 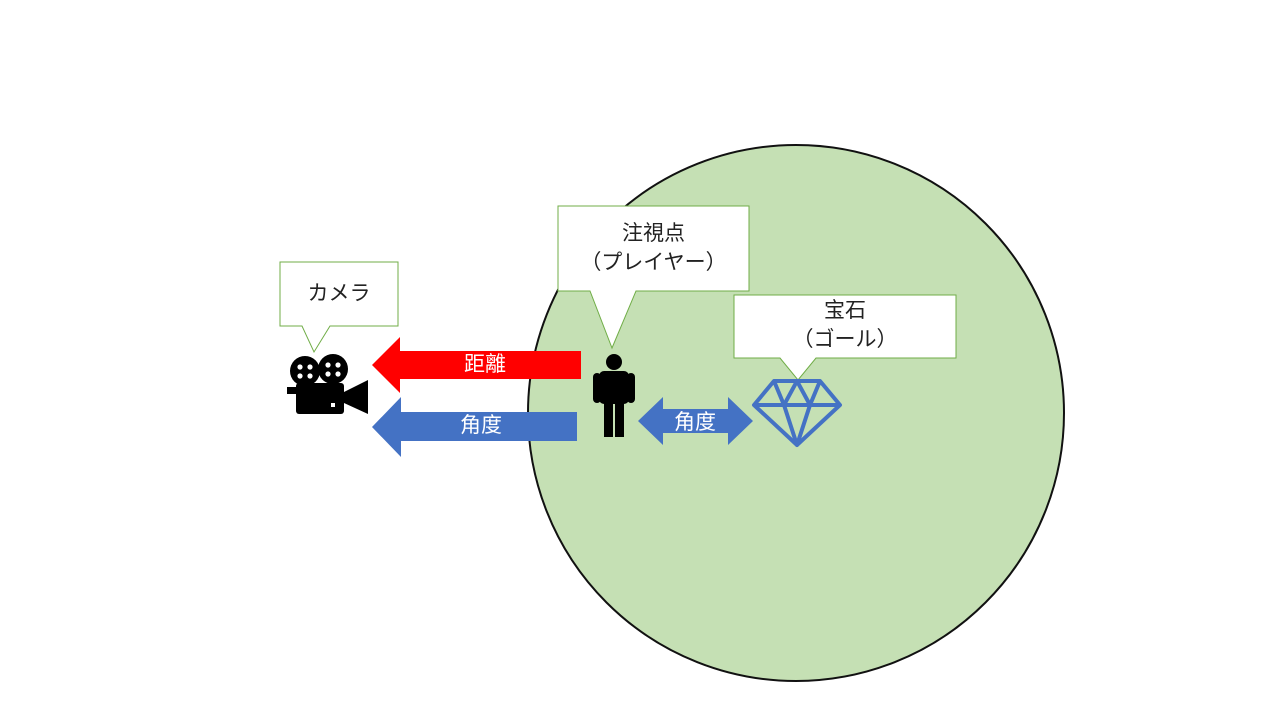 What do you see at coordinates (327, 384) in the screenshot?
I see `movie-camera-icon` at bounding box center [327, 384].